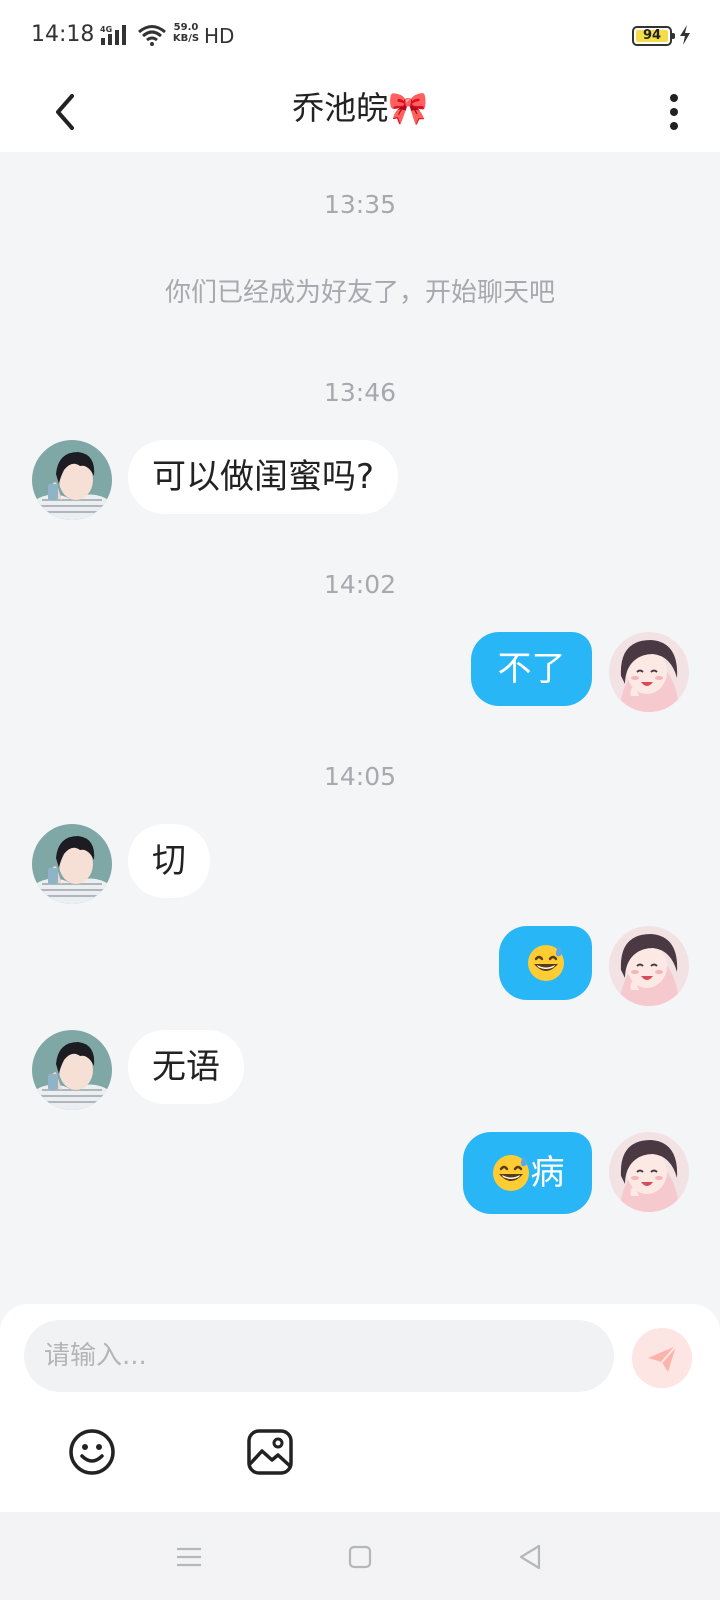  What do you see at coordinates (106, 29) in the screenshot?
I see `network-type: 4G` at bounding box center [106, 29].